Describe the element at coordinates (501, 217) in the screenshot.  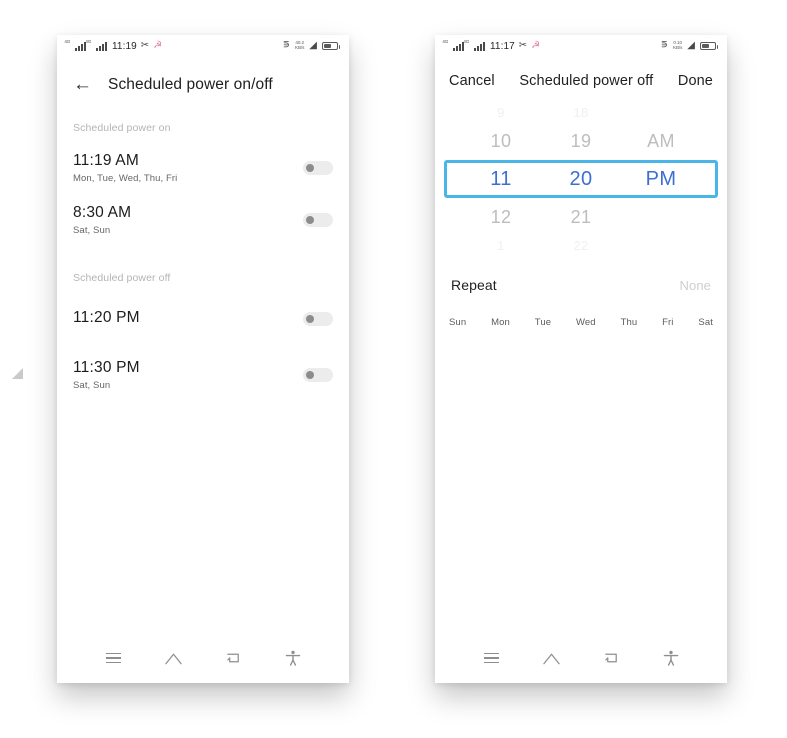
I see `hour-option-below: 12` at that location.